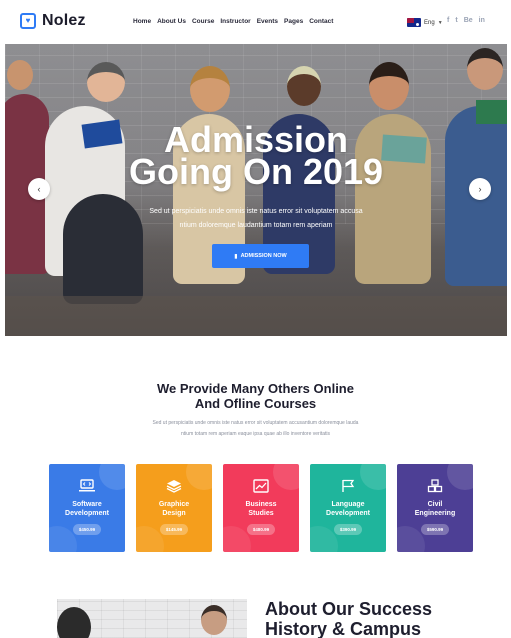  What do you see at coordinates (261, 504) in the screenshot?
I see `course-name-line1: Business` at bounding box center [261, 504].